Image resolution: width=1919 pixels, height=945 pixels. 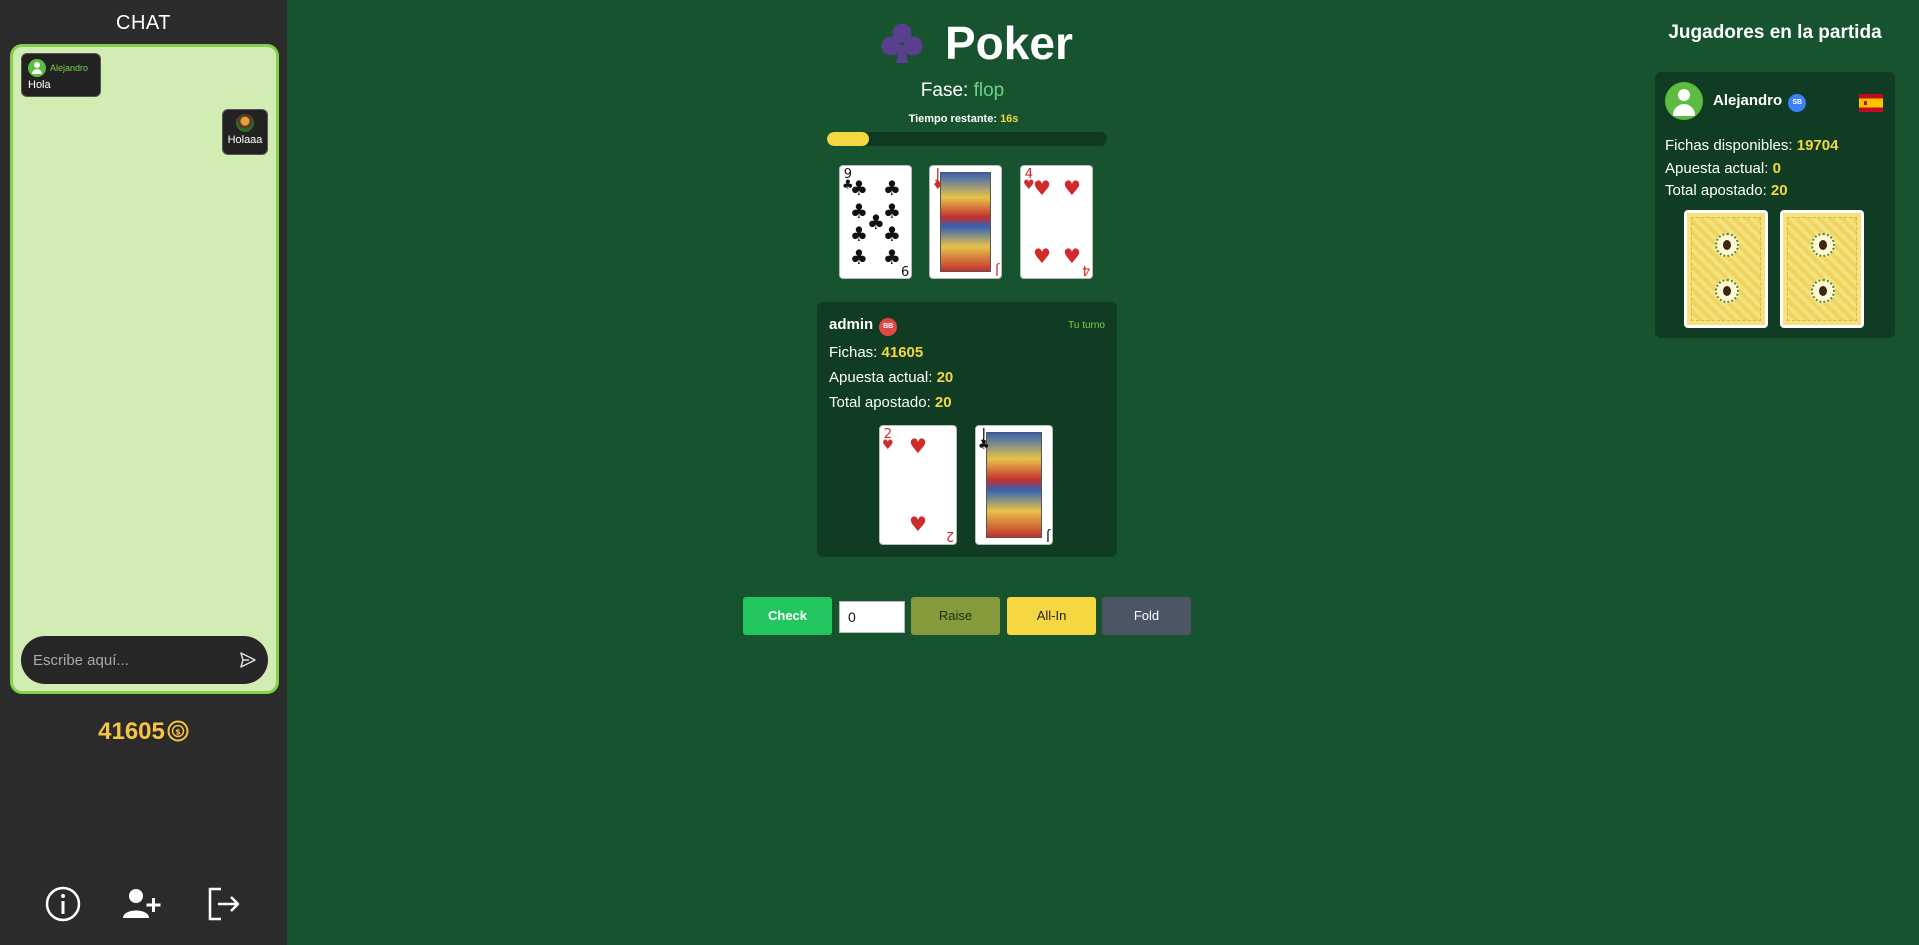 I want to click on player-bet-value: 20, so click(x=945, y=377).